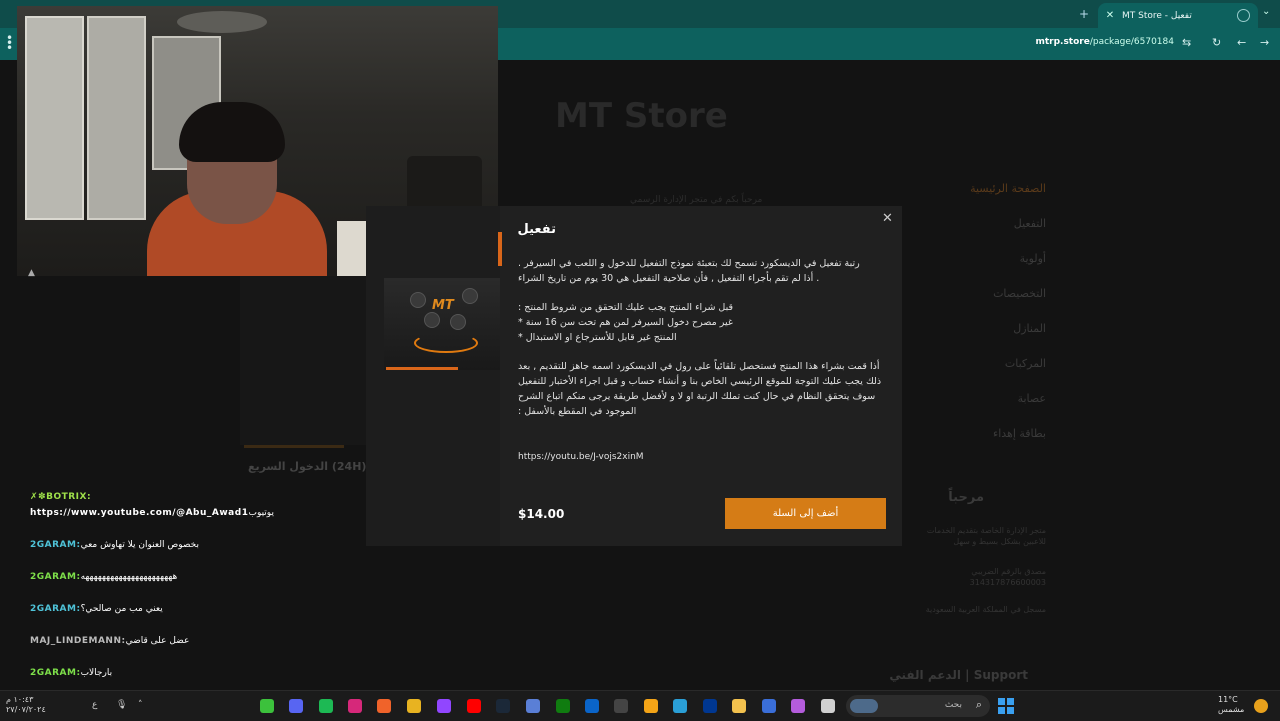 The height and width of the screenshot is (721, 1280). What do you see at coordinates (1008, 188) in the screenshot?
I see `sidebar-item: الصفحة الرئيسية` at bounding box center [1008, 188].